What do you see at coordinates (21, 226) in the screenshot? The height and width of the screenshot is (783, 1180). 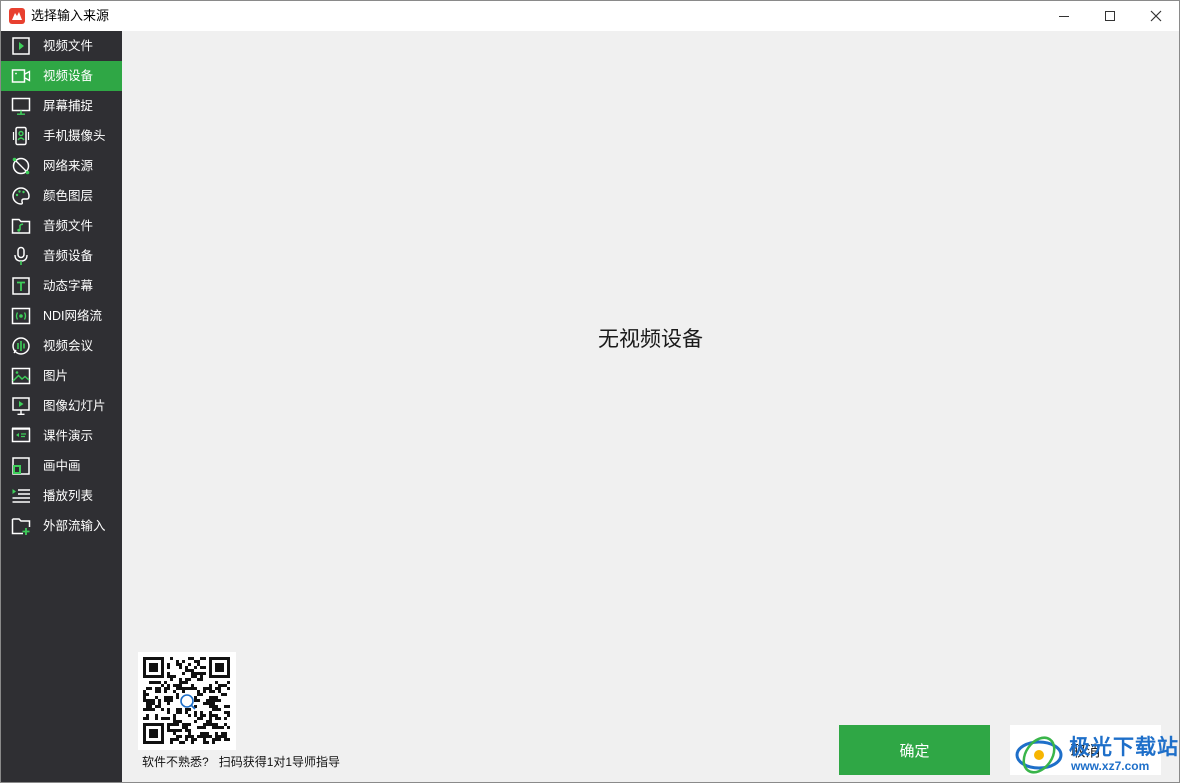 I see `audio-file-icon` at bounding box center [21, 226].